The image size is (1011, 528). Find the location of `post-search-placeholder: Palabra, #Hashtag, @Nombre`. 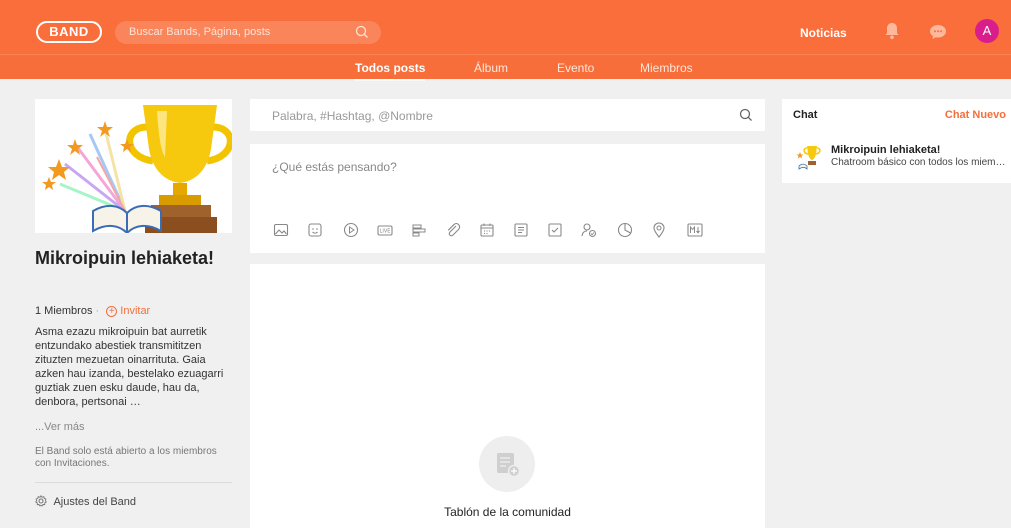

post-search-placeholder: Palabra, #Hashtag, @Nombre is located at coordinates (352, 116).